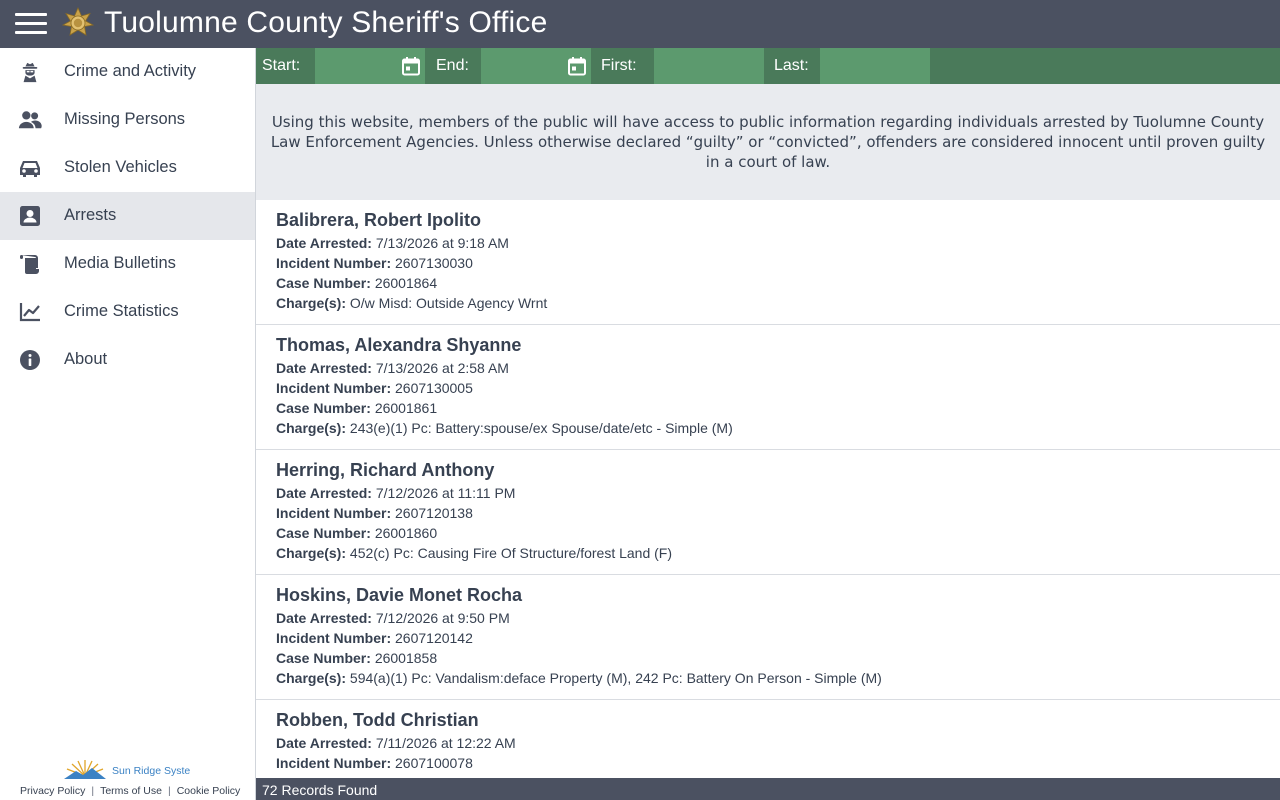  What do you see at coordinates (320, 790) in the screenshot?
I see `records-count: 72 Records Found` at bounding box center [320, 790].